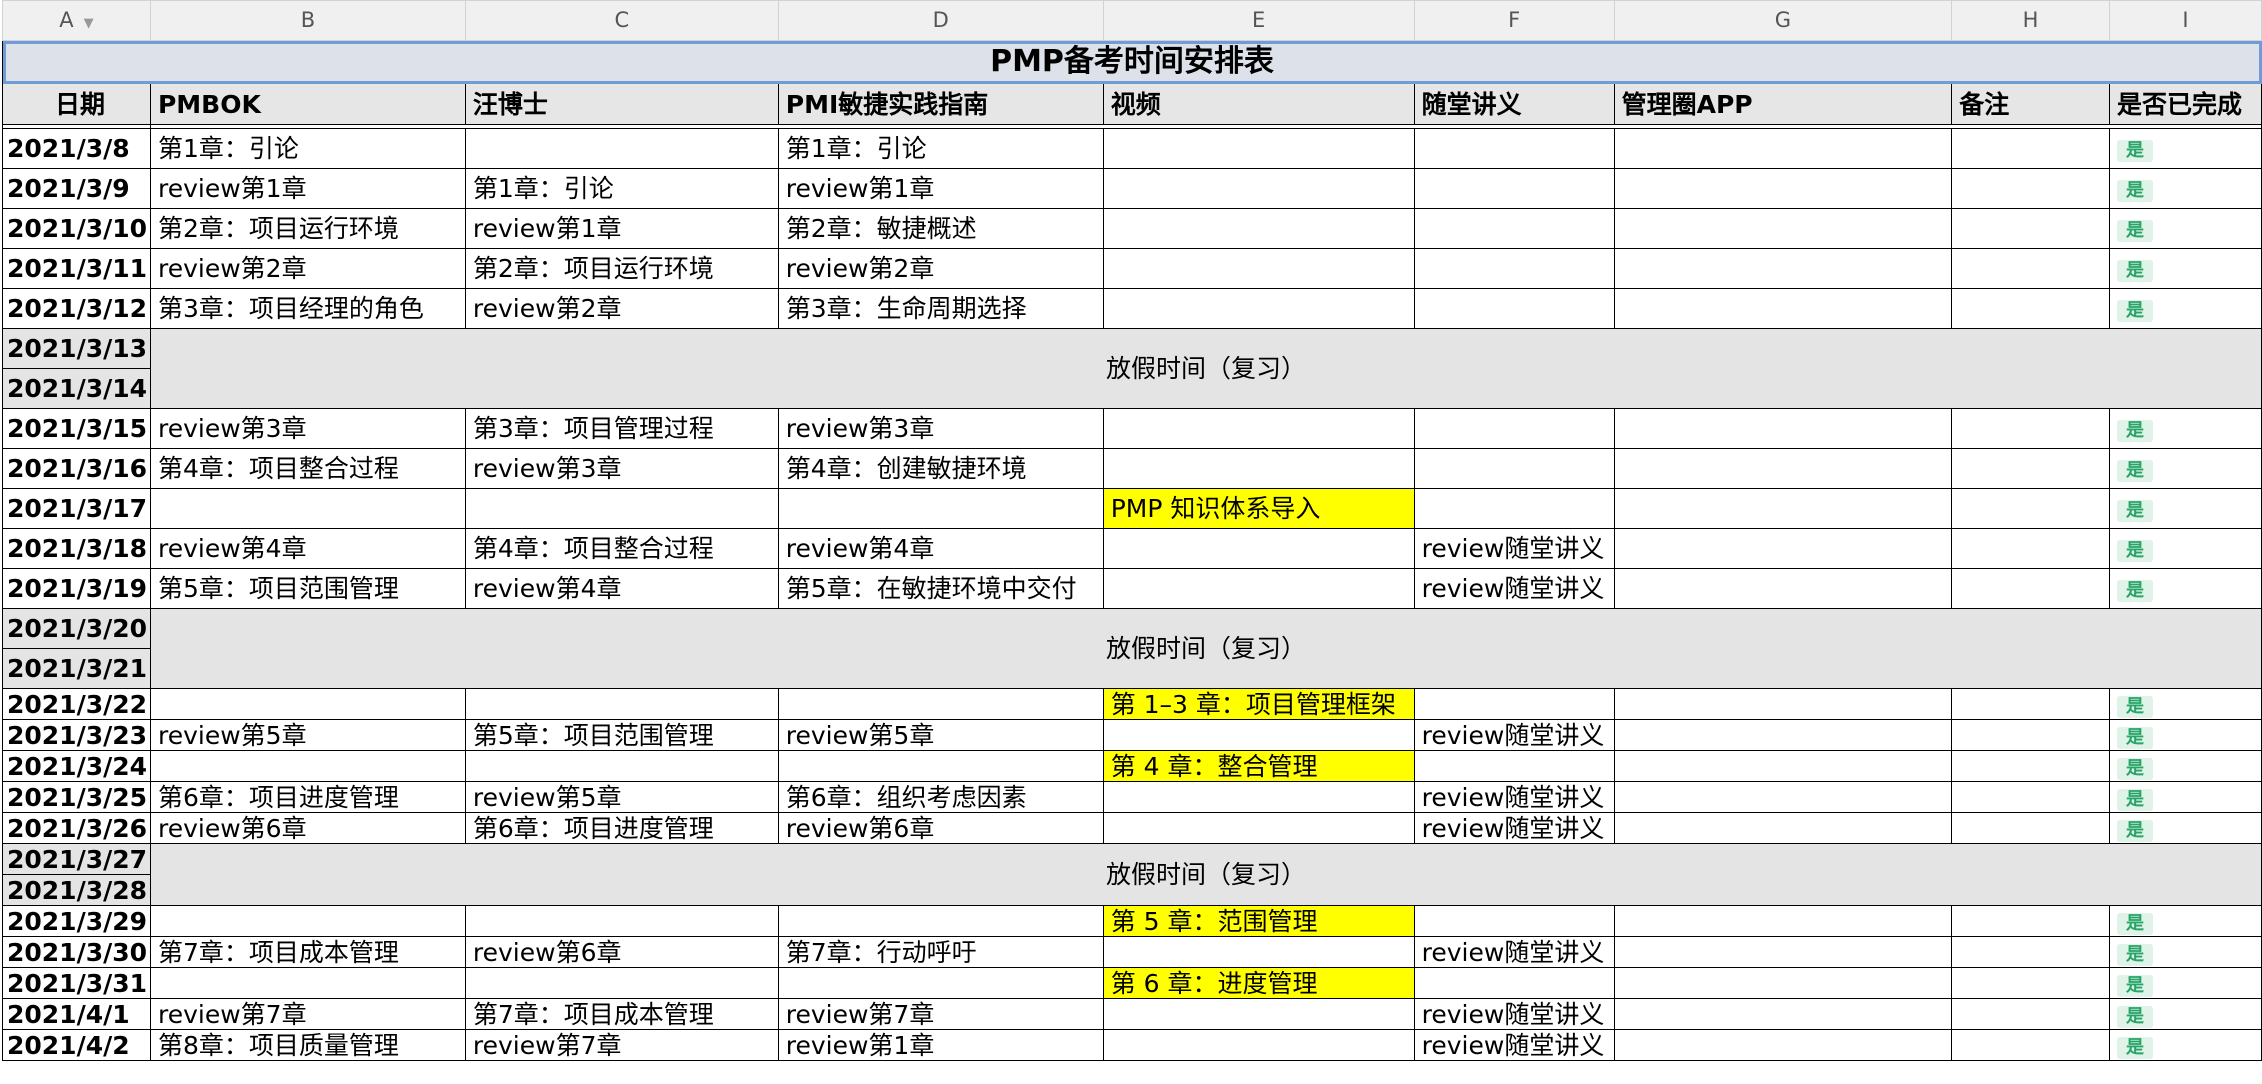 This screenshot has height=1084, width=2262. What do you see at coordinates (621, 308) in the screenshot?
I see `wang-cell: review第2章` at bounding box center [621, 308].